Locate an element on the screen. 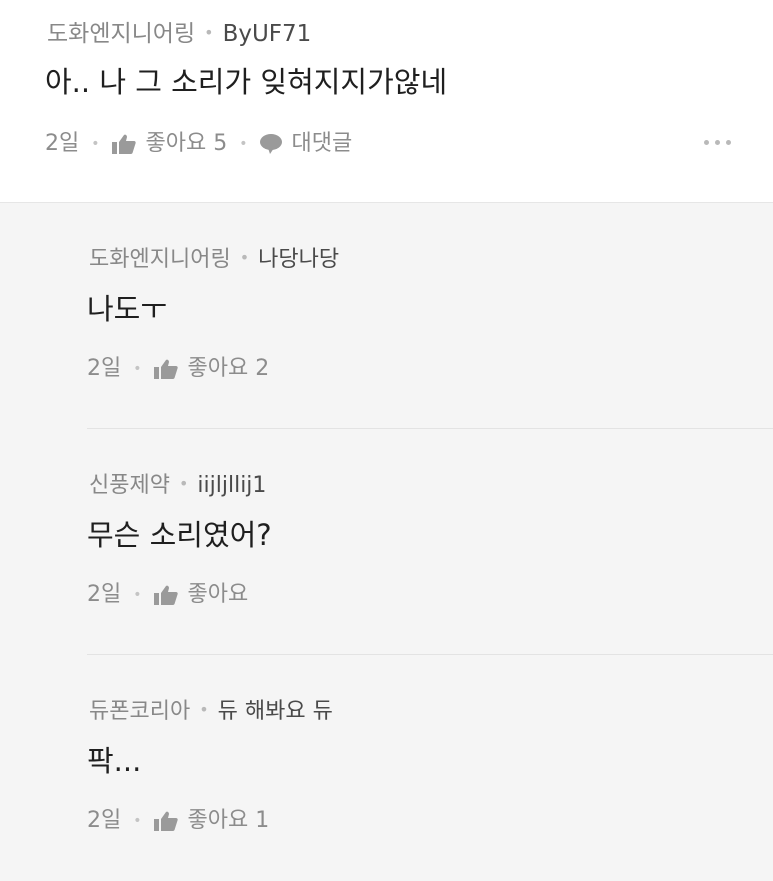  comment-actions: 2일 • 좋아요 5 • 대댓글 is located at coordinates (198, 144).